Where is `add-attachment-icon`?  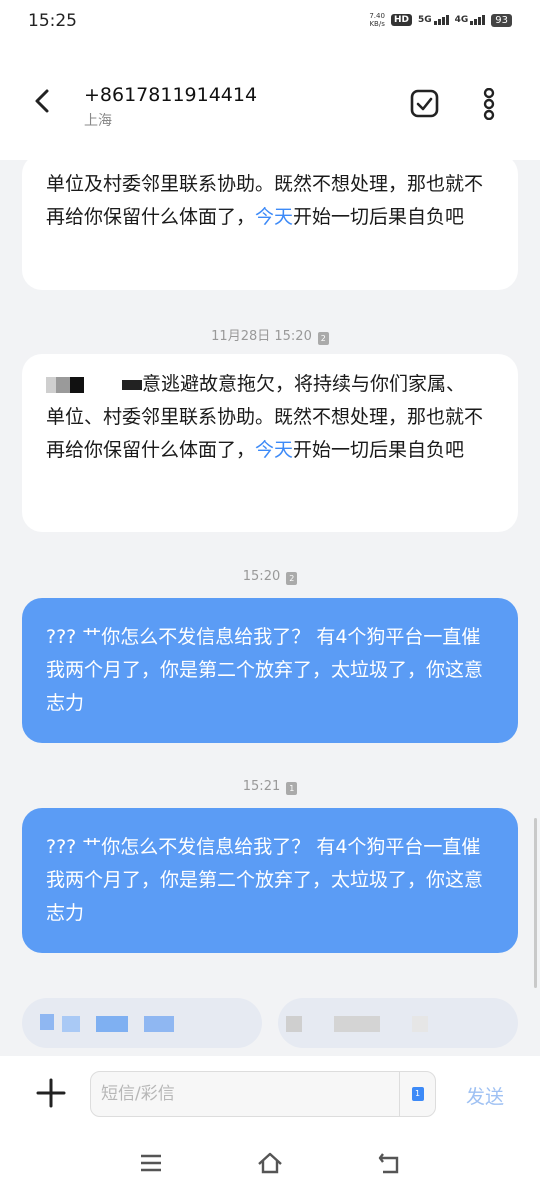
add-attachment-icon is located at coordinates (51, 1093).